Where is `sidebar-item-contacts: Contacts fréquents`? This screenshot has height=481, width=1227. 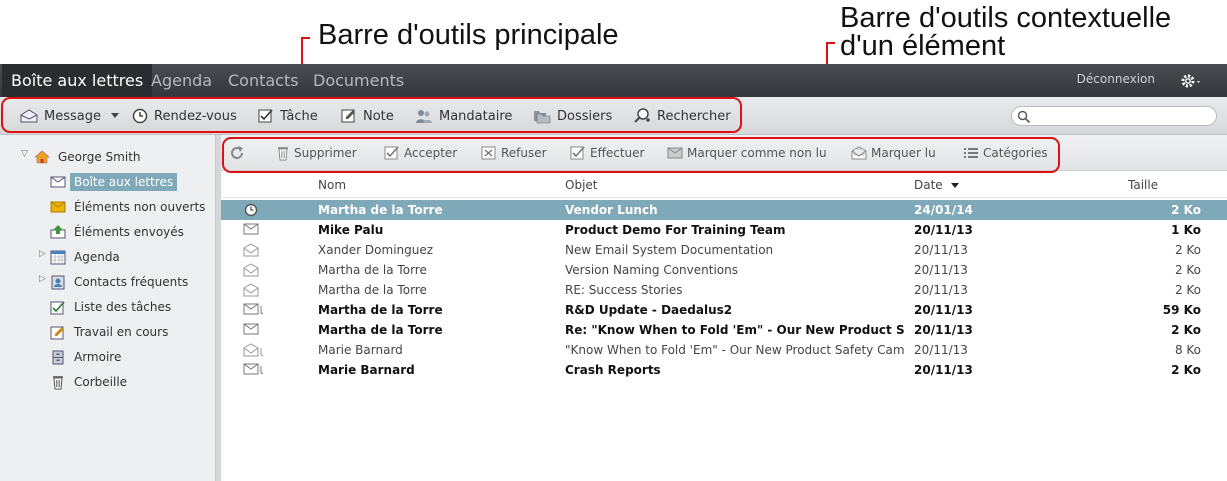
sidebar-item-contacts: Contacts fréquents is located at coordinates (120, 282).